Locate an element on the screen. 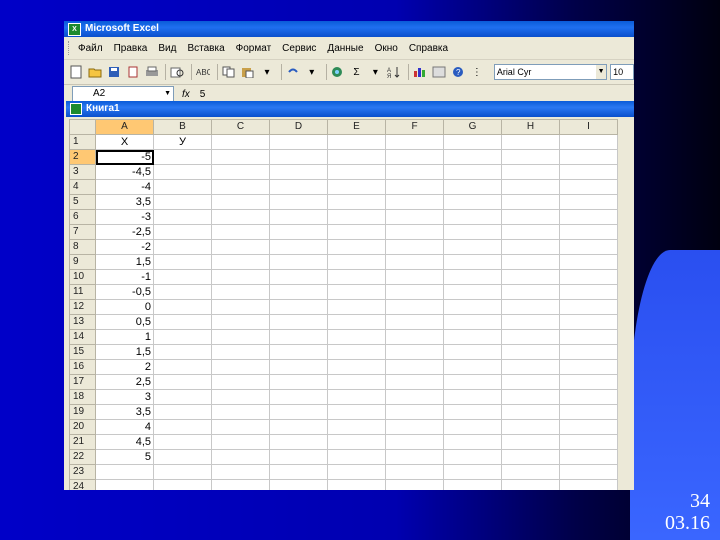  row-header: 5 is located at coordinates (82, 202).